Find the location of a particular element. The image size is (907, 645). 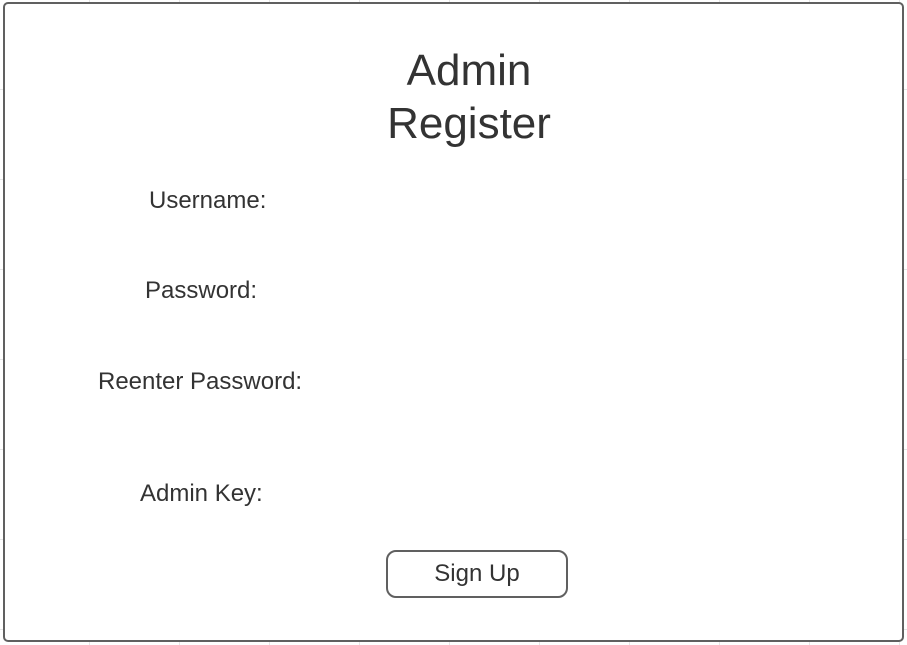

sign-up-button: Sign Up is located at coordinates (477, 574).